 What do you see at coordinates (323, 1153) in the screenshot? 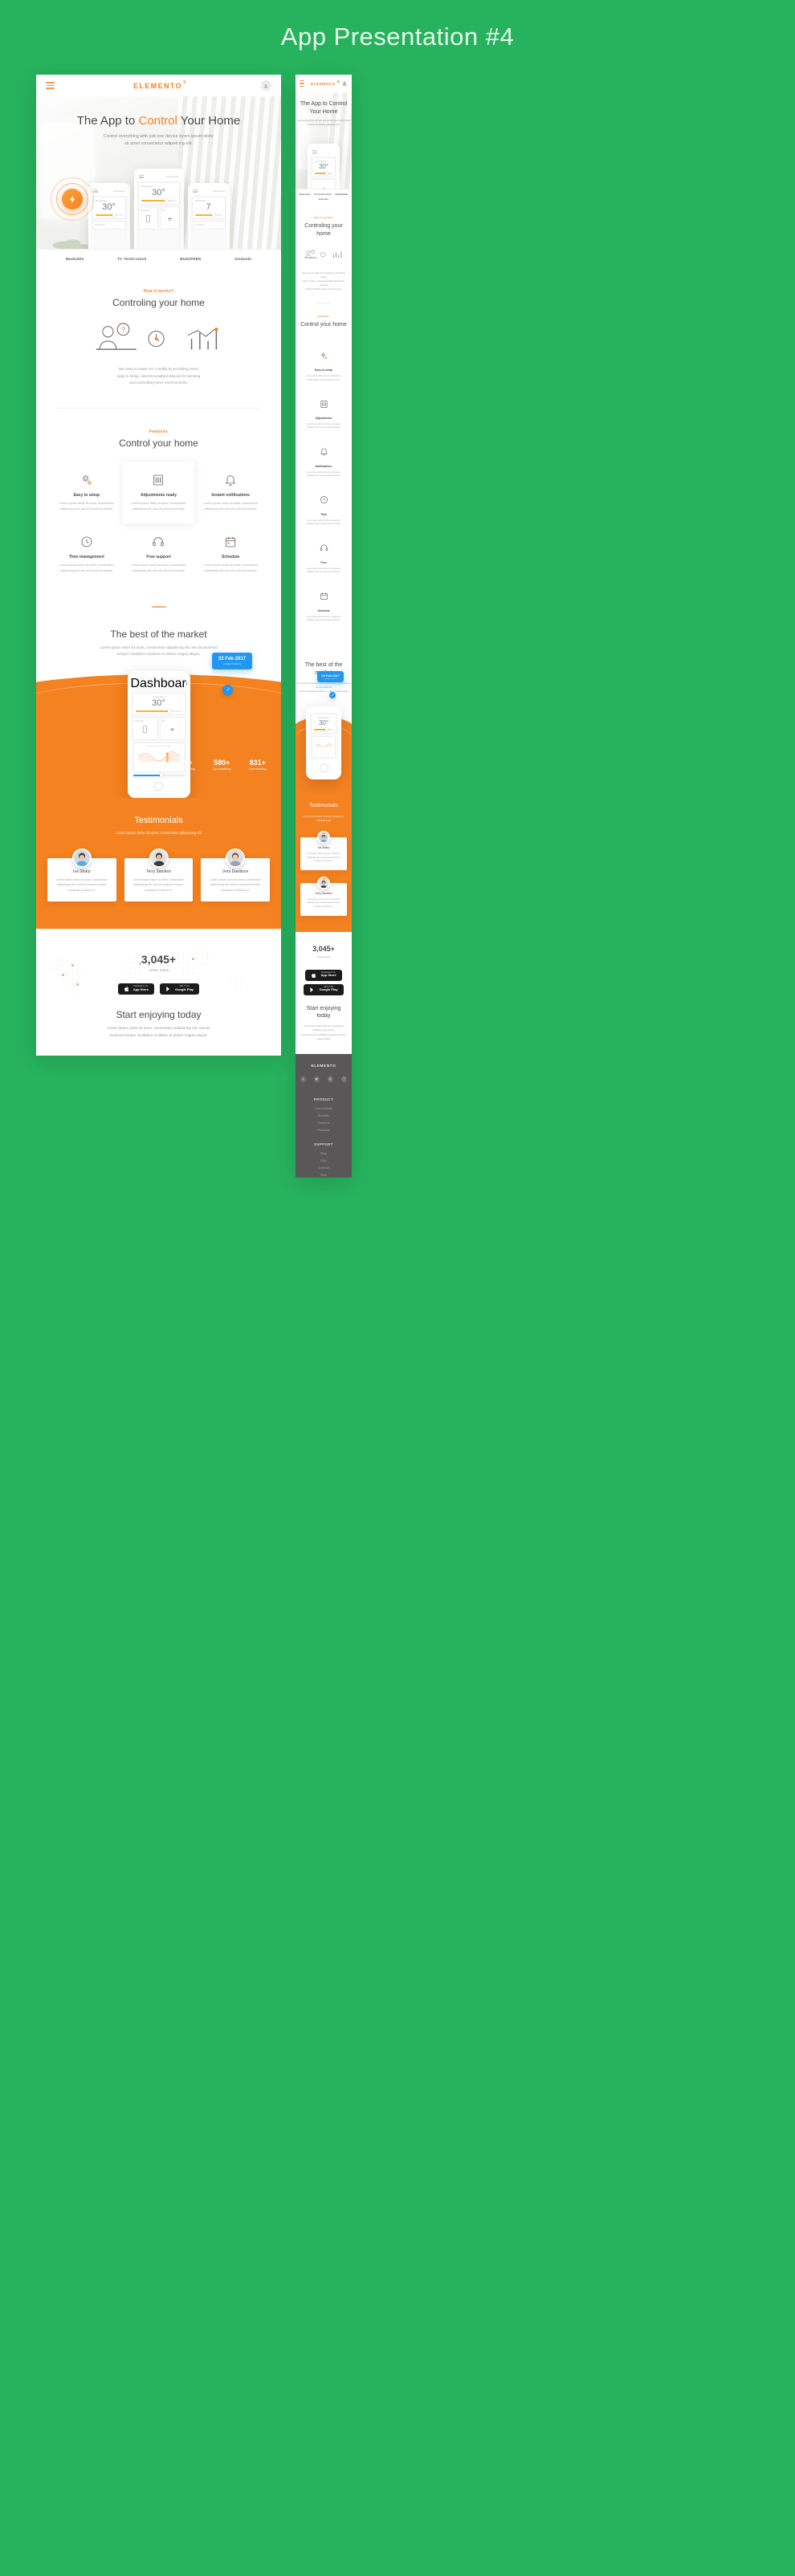
I see `footer-link: Blog` at bounding box center [323, 1153].